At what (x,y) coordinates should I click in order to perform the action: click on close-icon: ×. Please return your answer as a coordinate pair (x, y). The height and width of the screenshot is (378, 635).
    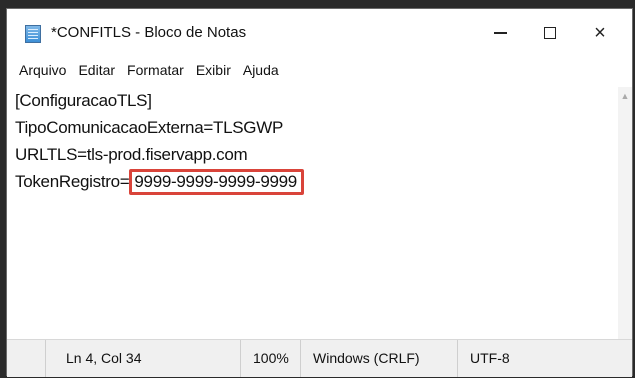
    Looking at the image, I should click on (600, 32).